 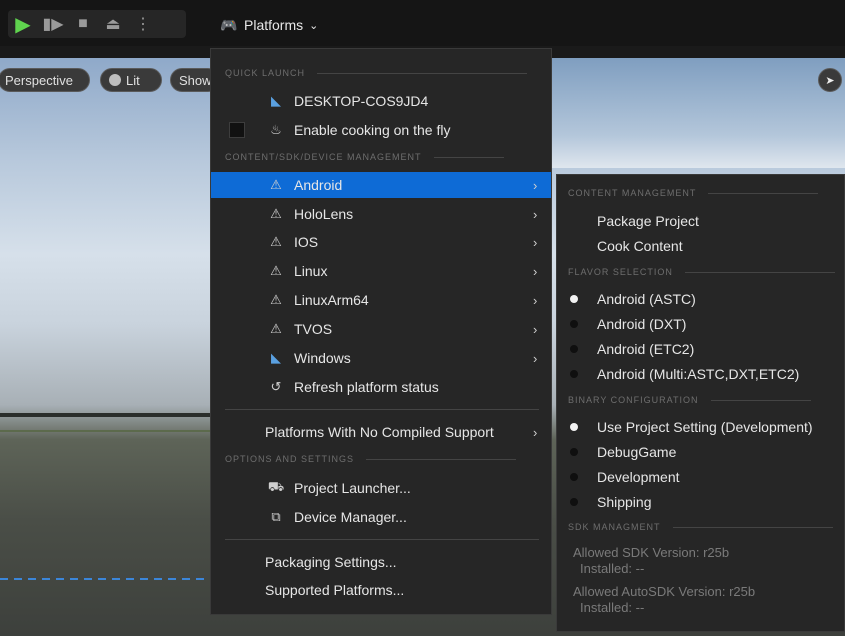 What do you see at coordinates (53, 24) in the screenshot?
I see `step-icon: ▮▶` at bounding box center [53, 24].